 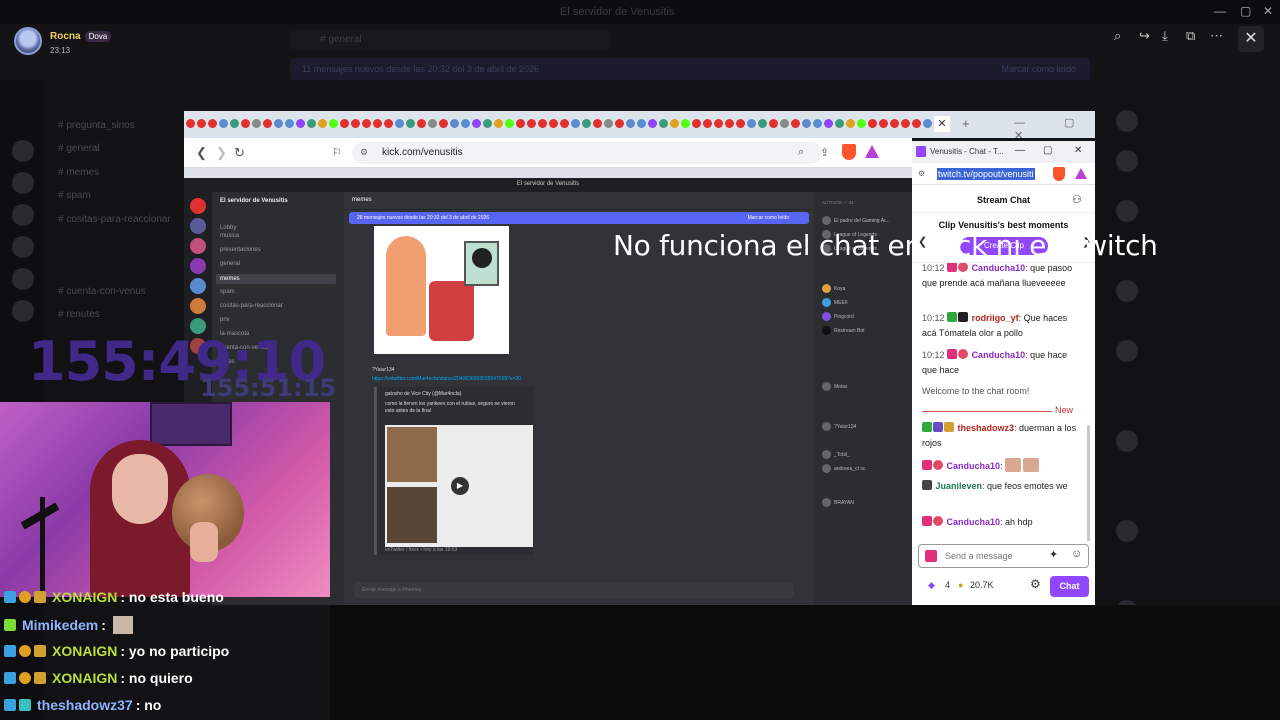 What do you see at coordinates (942, 124) in the screenshot?
I see `tab-close-icon: ✕` at bounding box center [942, 124].